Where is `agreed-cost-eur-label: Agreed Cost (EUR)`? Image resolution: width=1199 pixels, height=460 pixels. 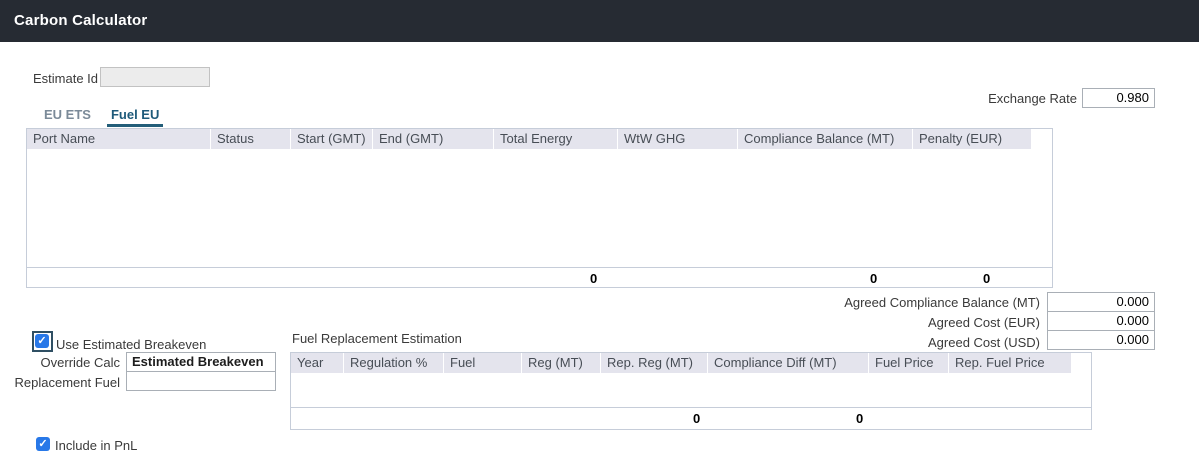 agreed-cost-eur-label: Agreed Cost (EUR) is located at coordinates (984, 322).